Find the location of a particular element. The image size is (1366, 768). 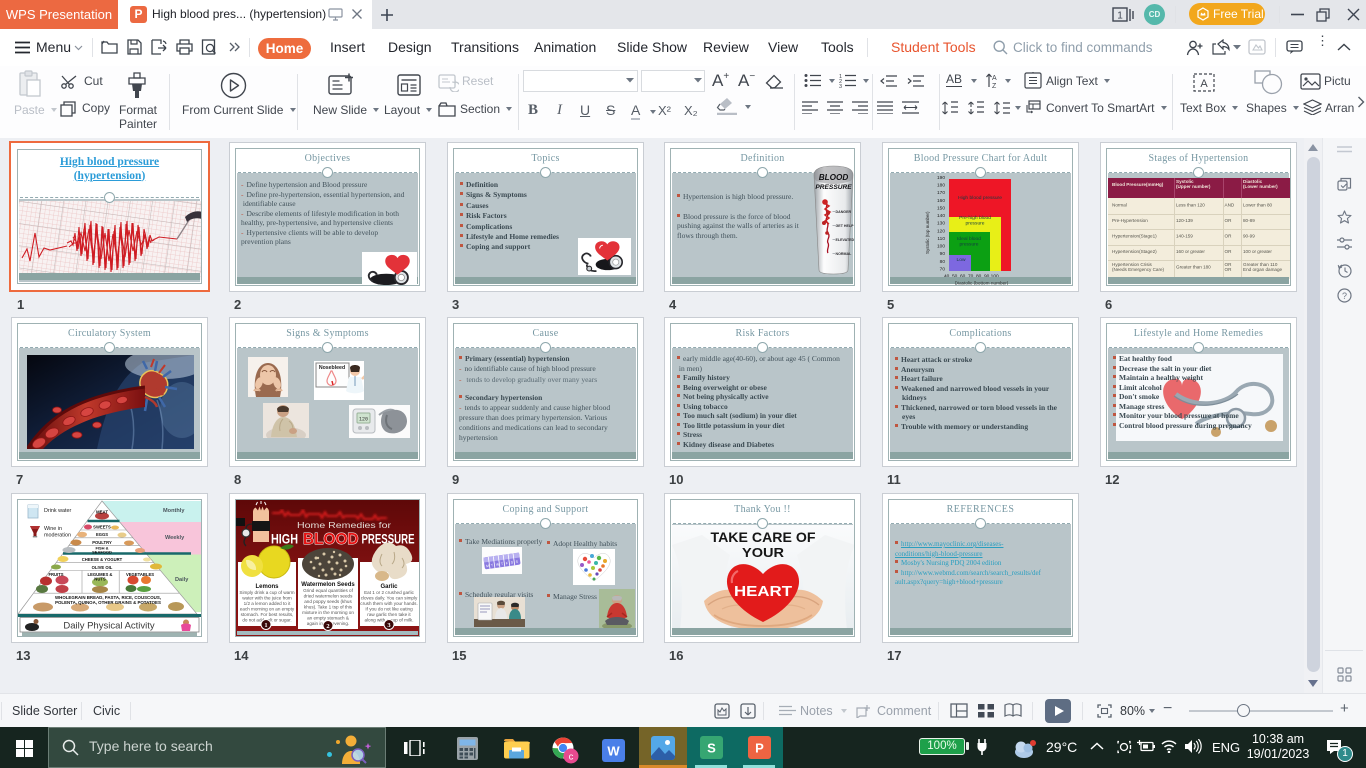

svg-text: crush them with your hands. is located at coordinates (388, 603).